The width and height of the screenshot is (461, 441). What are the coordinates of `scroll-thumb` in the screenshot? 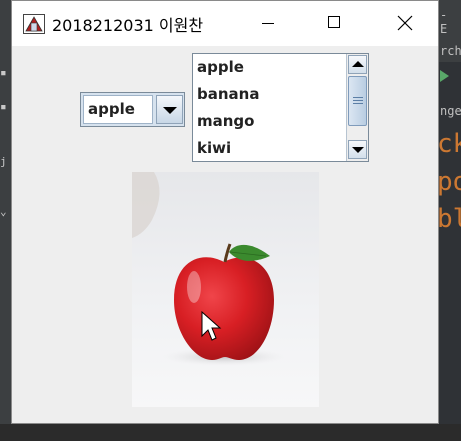 It's located at (357, 101).